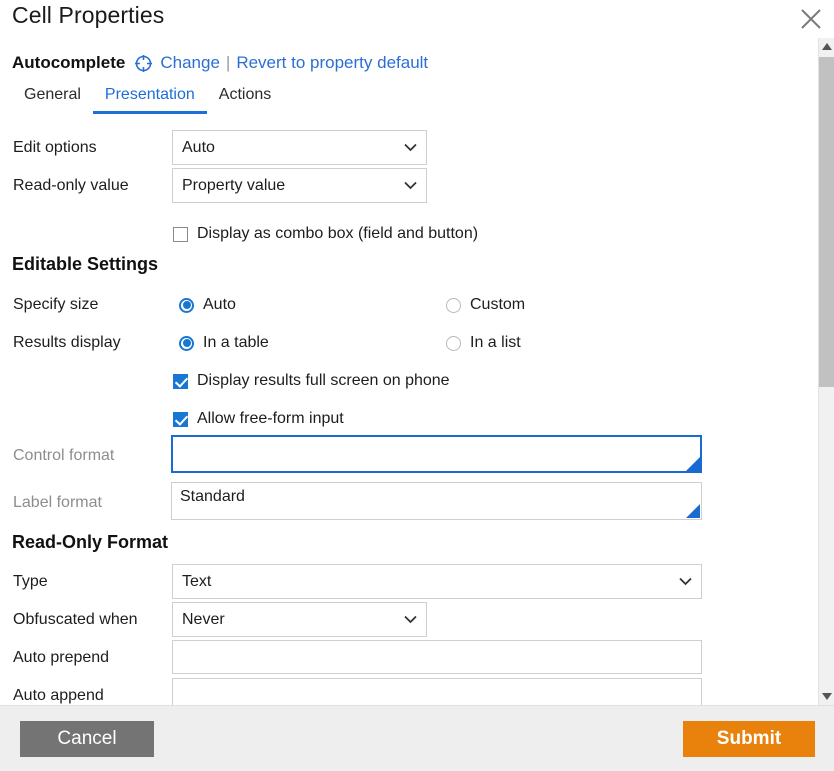 This screenshot has width=834, height=771. I want to click on specify-size-option-custom: Custom, so click(485, 305).